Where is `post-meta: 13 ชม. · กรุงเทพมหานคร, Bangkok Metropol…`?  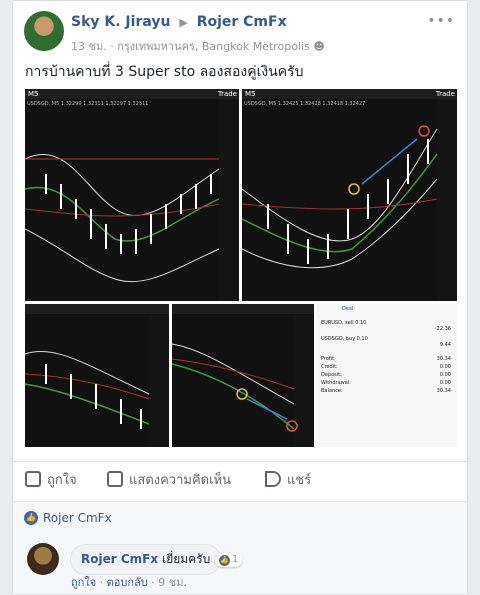
post-meta: 13 ชม. · กรุงเทพมหานคร, Bangkok Metropol… is located at coordinates (198, 46).